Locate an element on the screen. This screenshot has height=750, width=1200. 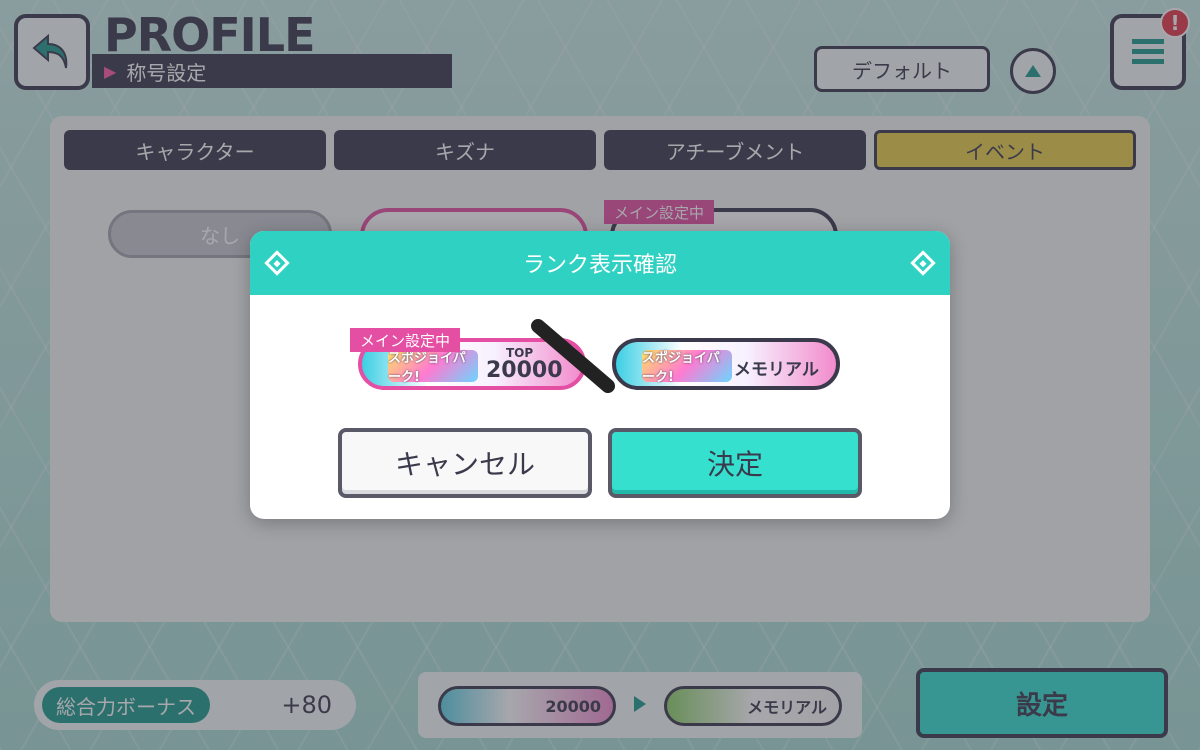
confirm-button: 決定 is located at coordinates (735, 463).